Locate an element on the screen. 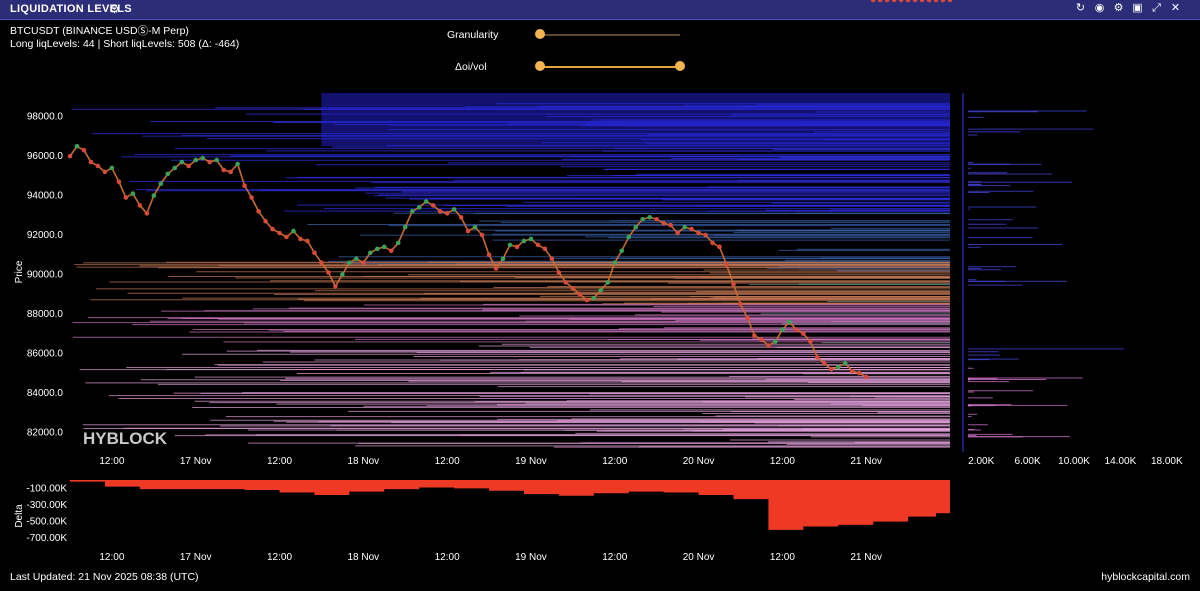  histogram-tick-label: 2.00K is located at coordinates (981, 461).